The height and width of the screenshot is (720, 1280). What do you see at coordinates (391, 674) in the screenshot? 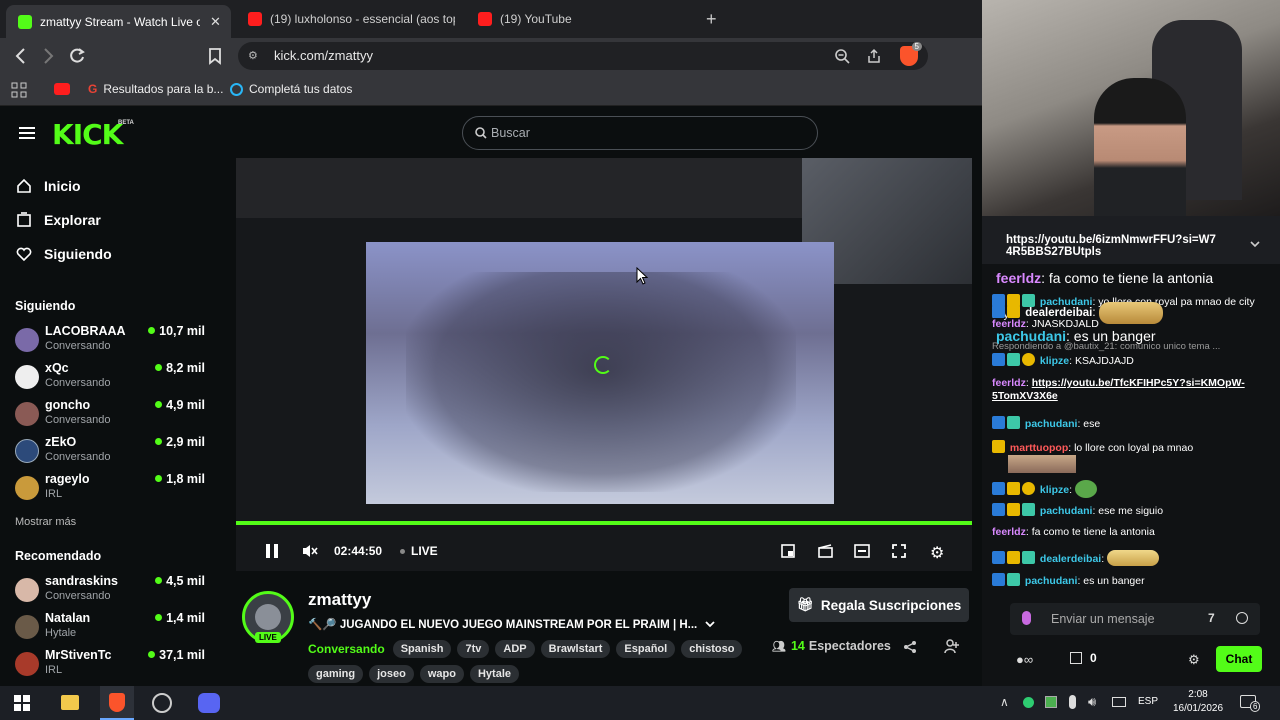
I see `tag-chip: joseo` at bounding box center [391, 674].